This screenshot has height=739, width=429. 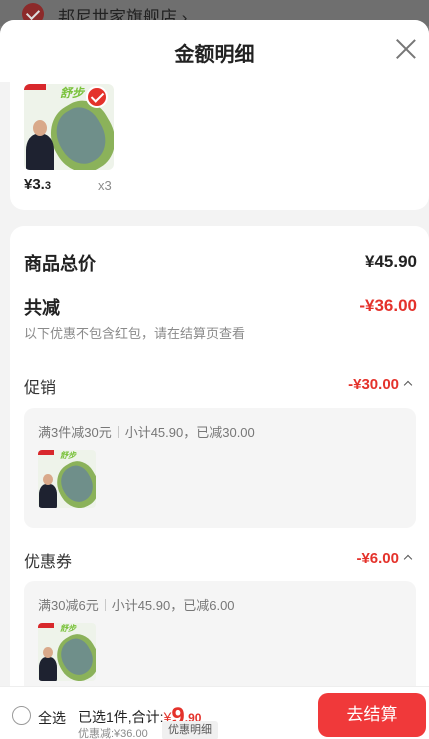 I want to click on sheet-header: 金额明细, so click(x=214, y=51).